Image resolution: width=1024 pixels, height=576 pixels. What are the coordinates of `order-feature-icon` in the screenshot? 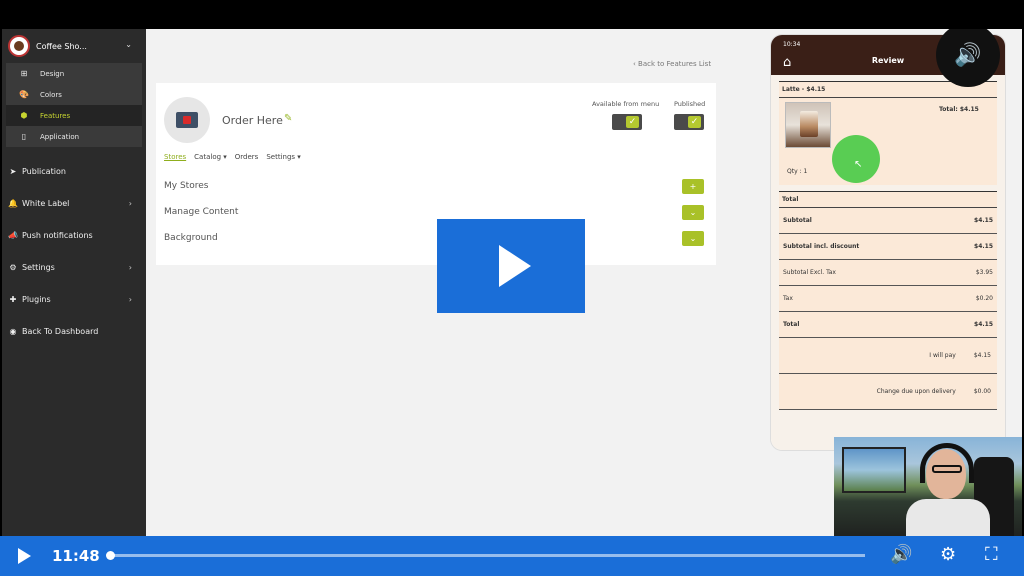 It's located at (187, 120).